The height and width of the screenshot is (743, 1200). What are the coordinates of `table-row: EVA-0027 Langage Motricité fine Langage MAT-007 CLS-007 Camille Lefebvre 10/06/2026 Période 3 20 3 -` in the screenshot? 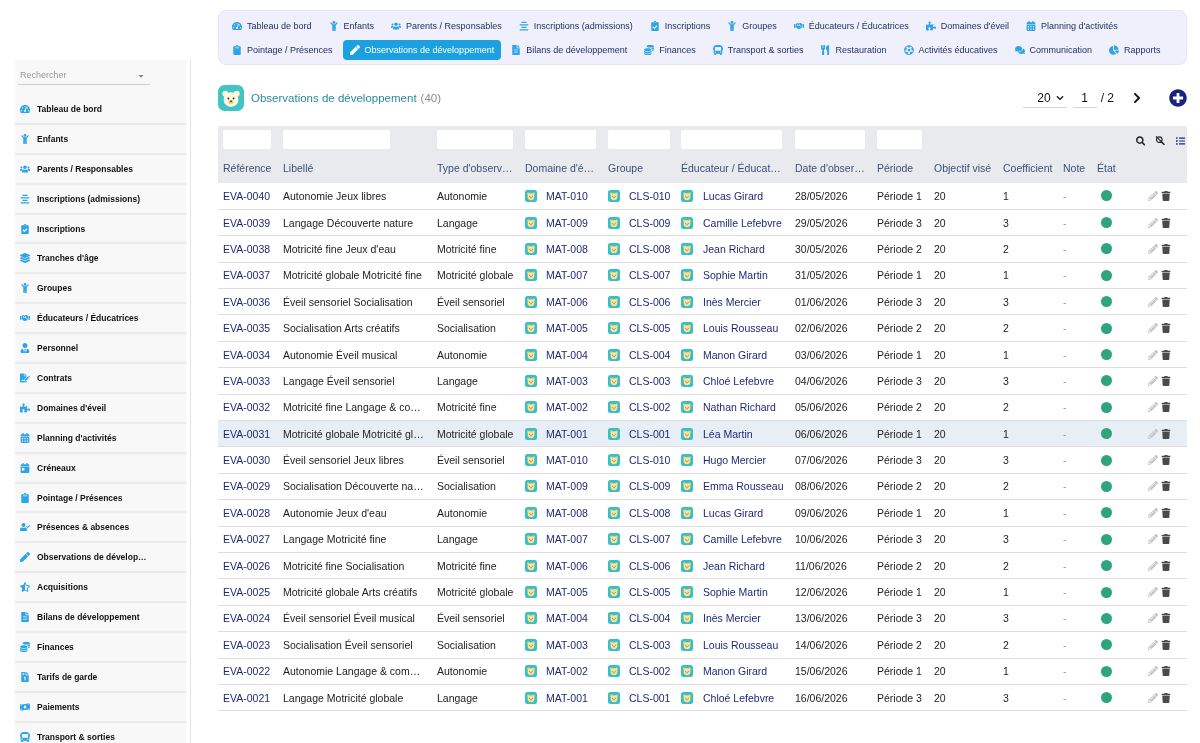 It's located at (702, 539).